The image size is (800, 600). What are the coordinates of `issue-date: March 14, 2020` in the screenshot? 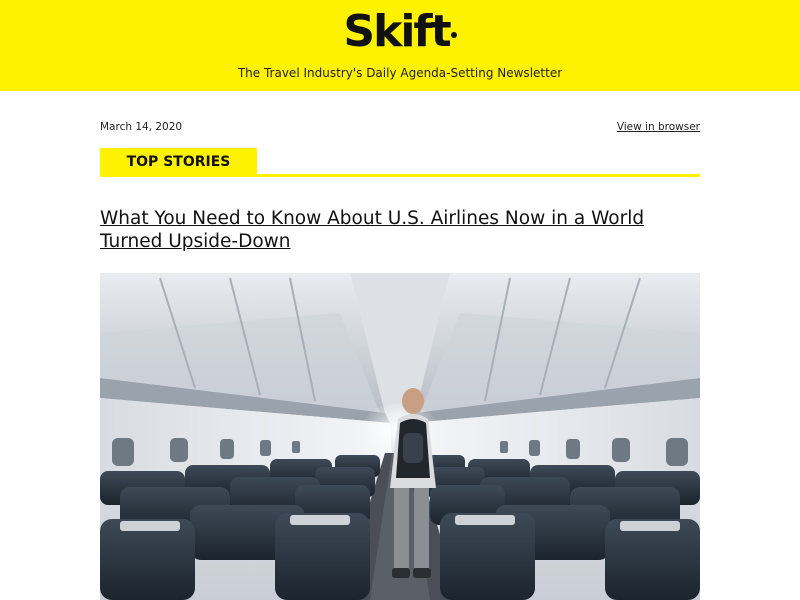 It's located at (141, 127).